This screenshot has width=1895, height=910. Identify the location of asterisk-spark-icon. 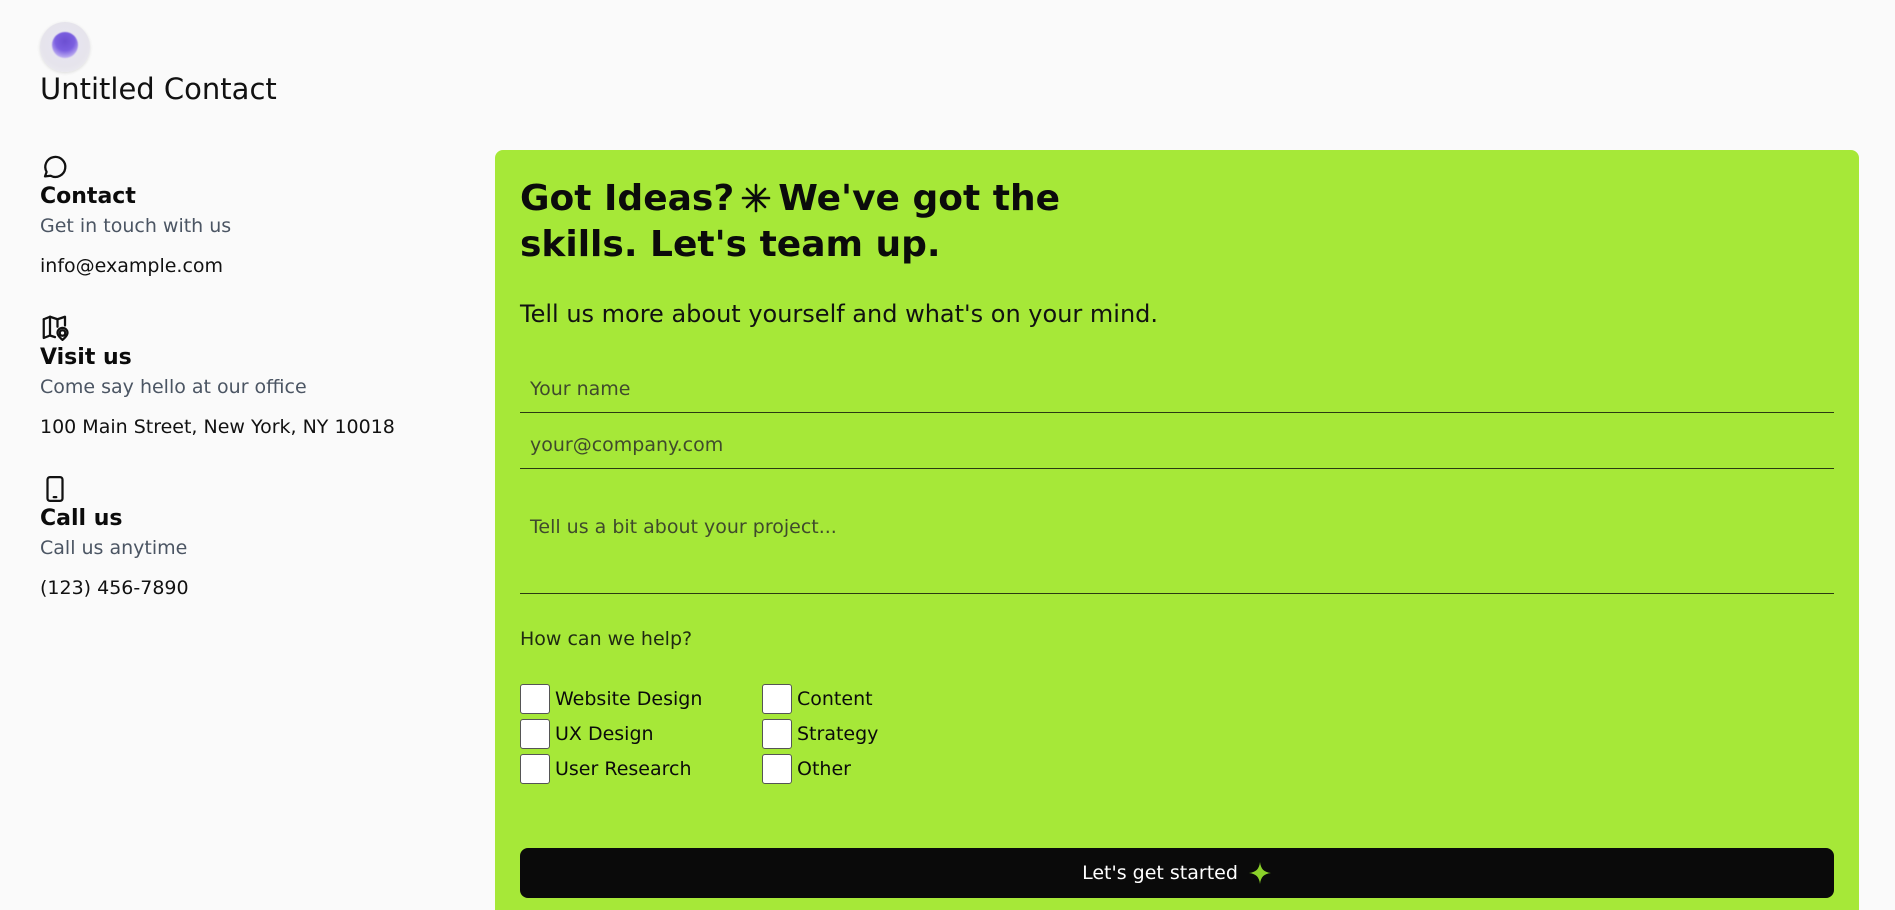
(756, 198).